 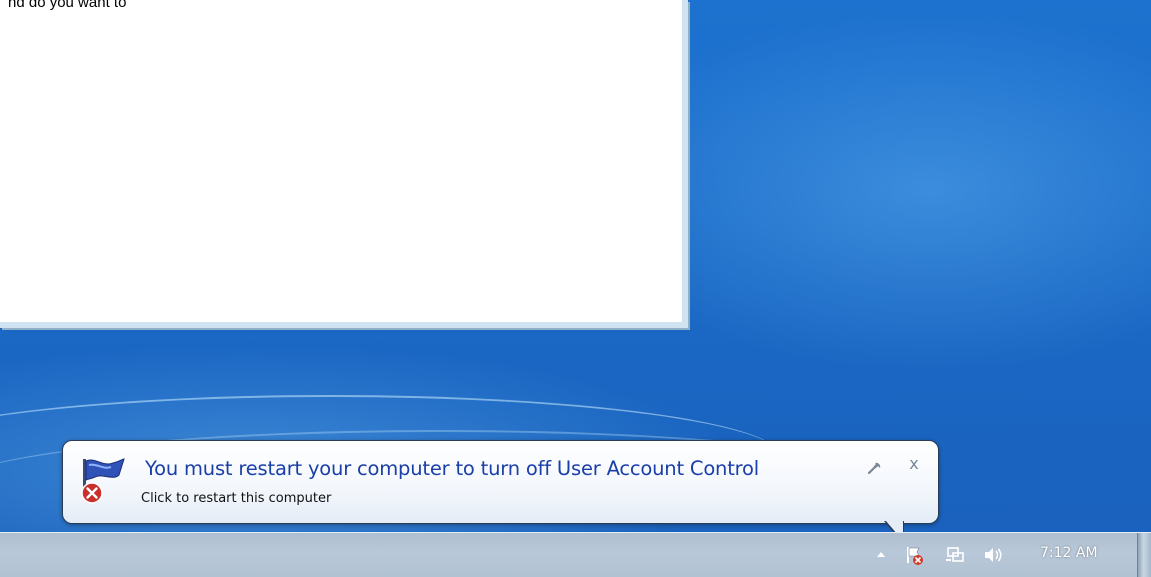 What do you see at coordinates (236, 498) in the screenshot?
I see `notification-subtitle: Click to restart this computer` at bounding box center [236, 498].